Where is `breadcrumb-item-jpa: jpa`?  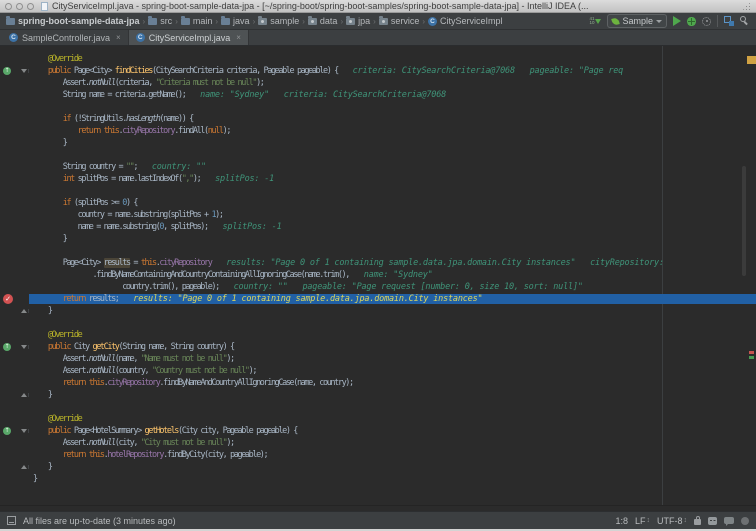
breadcrumb-item-jpa: jpa is located at coordinates (358, 21).